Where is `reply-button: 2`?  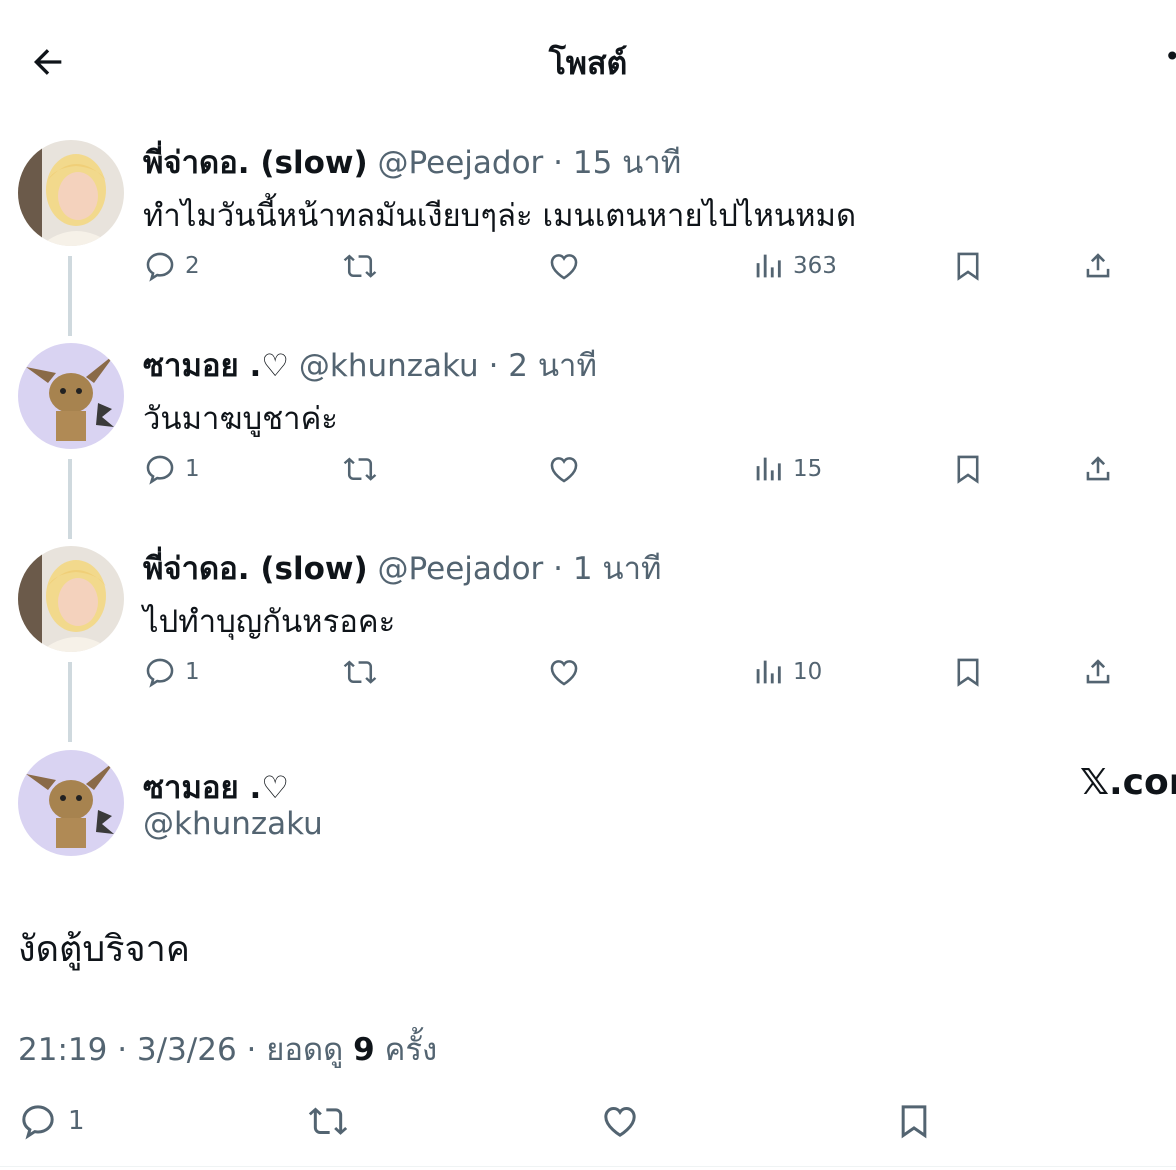 reply-button: 2 is located at coordinates (171, 266).